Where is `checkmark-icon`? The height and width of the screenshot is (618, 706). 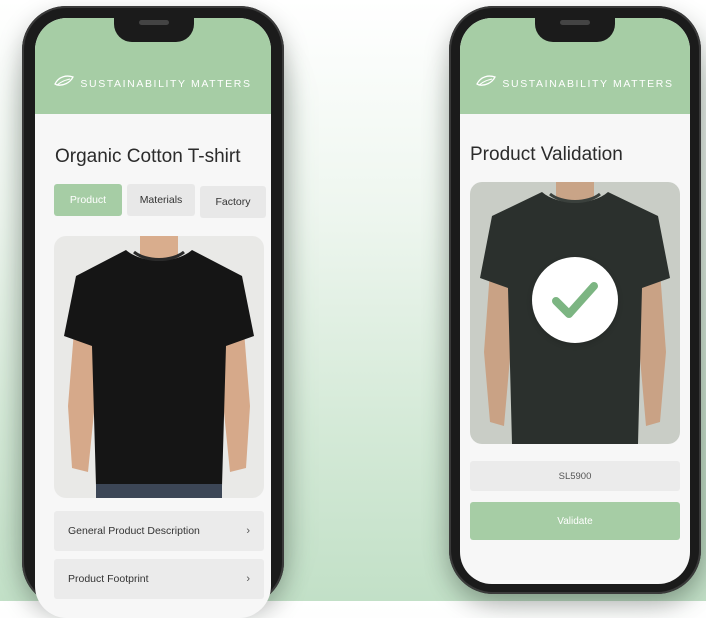 checkmark-icon is located at coordinates (575, 300).